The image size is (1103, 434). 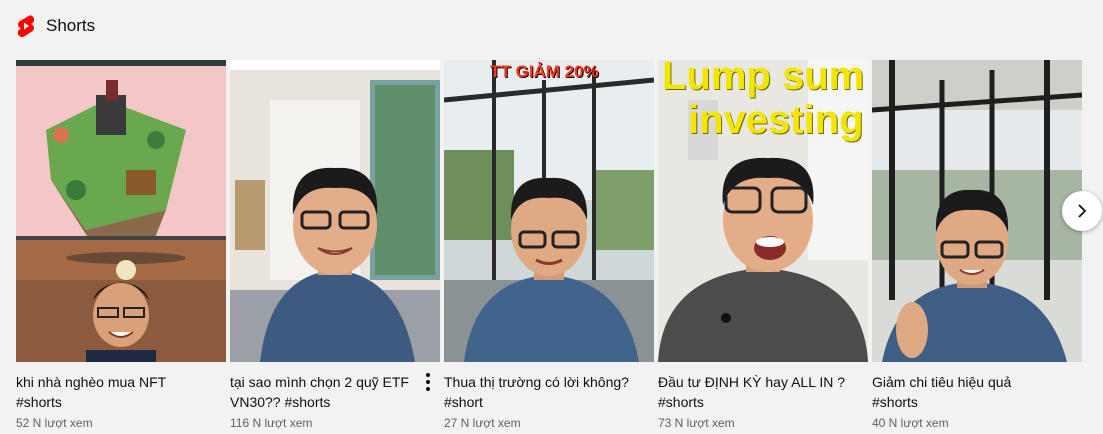 I want to click on shorts-header: Shorts, so click(x=55, y=26).